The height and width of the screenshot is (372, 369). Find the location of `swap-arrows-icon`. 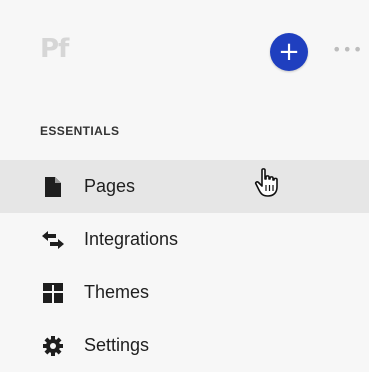

swap-arrows-icon is located at coordinates (53, 240).